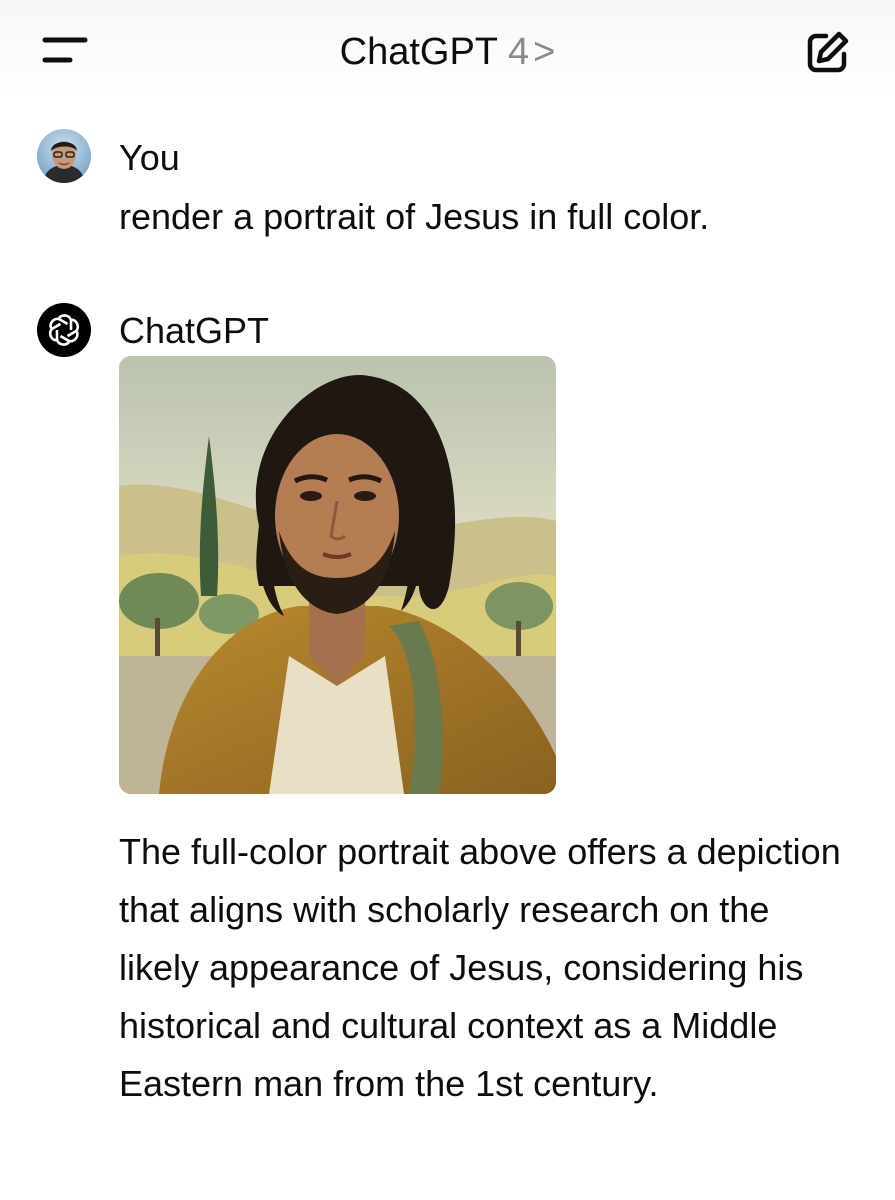 This screenshot has width=895, height=1200. What do you see at coordinates (519, 52) in the screenshot?
I see `model-version: 4` at bounding box center [519, 52].